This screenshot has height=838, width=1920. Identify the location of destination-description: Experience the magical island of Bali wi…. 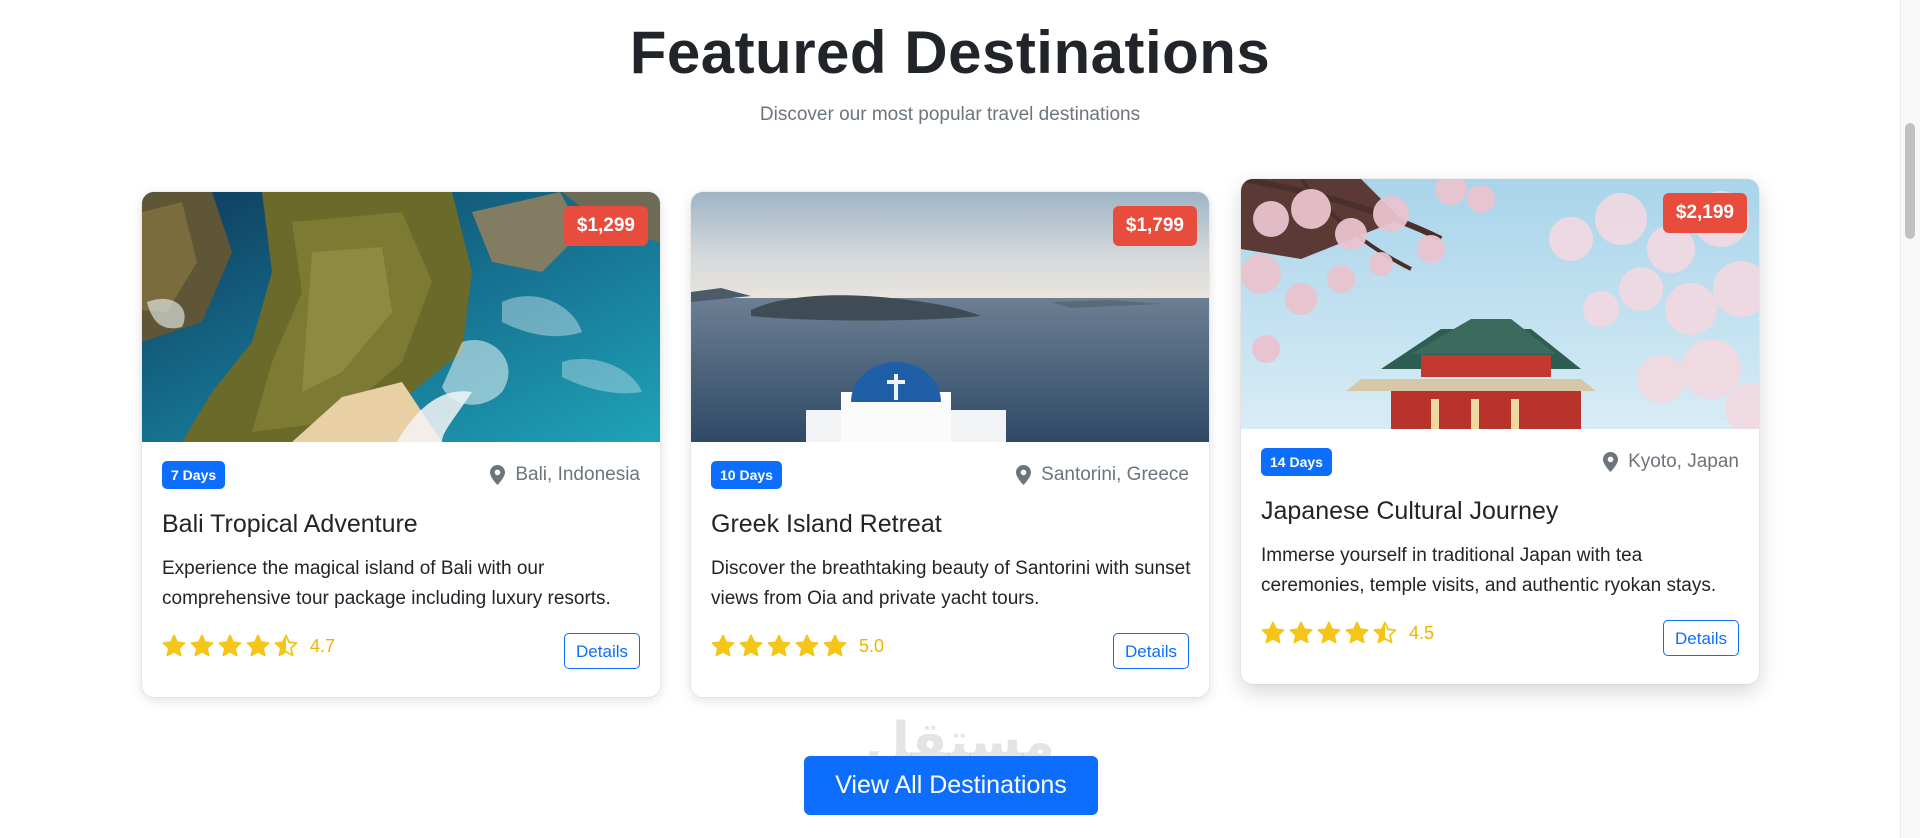
(386, 583).